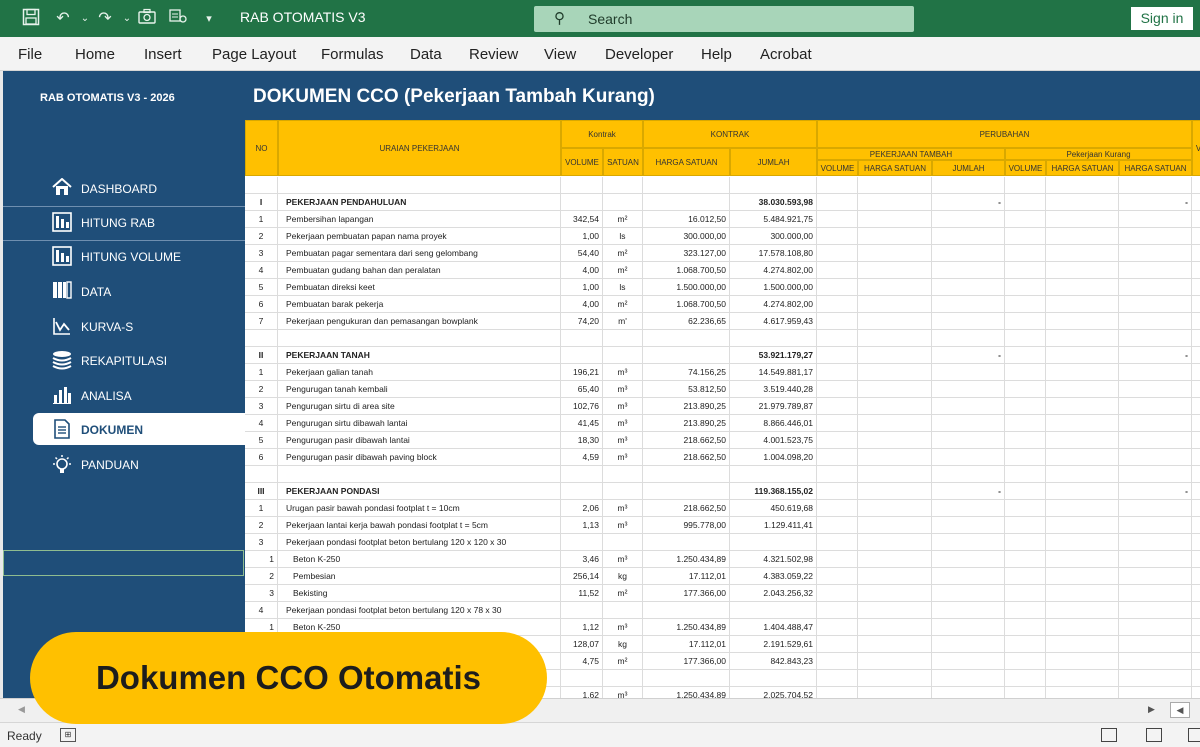 This screenshot has height=747, width=1200. Describe the element at coordinates (773, 406) in the screenshot. I see `cell-jumlah: 21.979.789,87` at that location.